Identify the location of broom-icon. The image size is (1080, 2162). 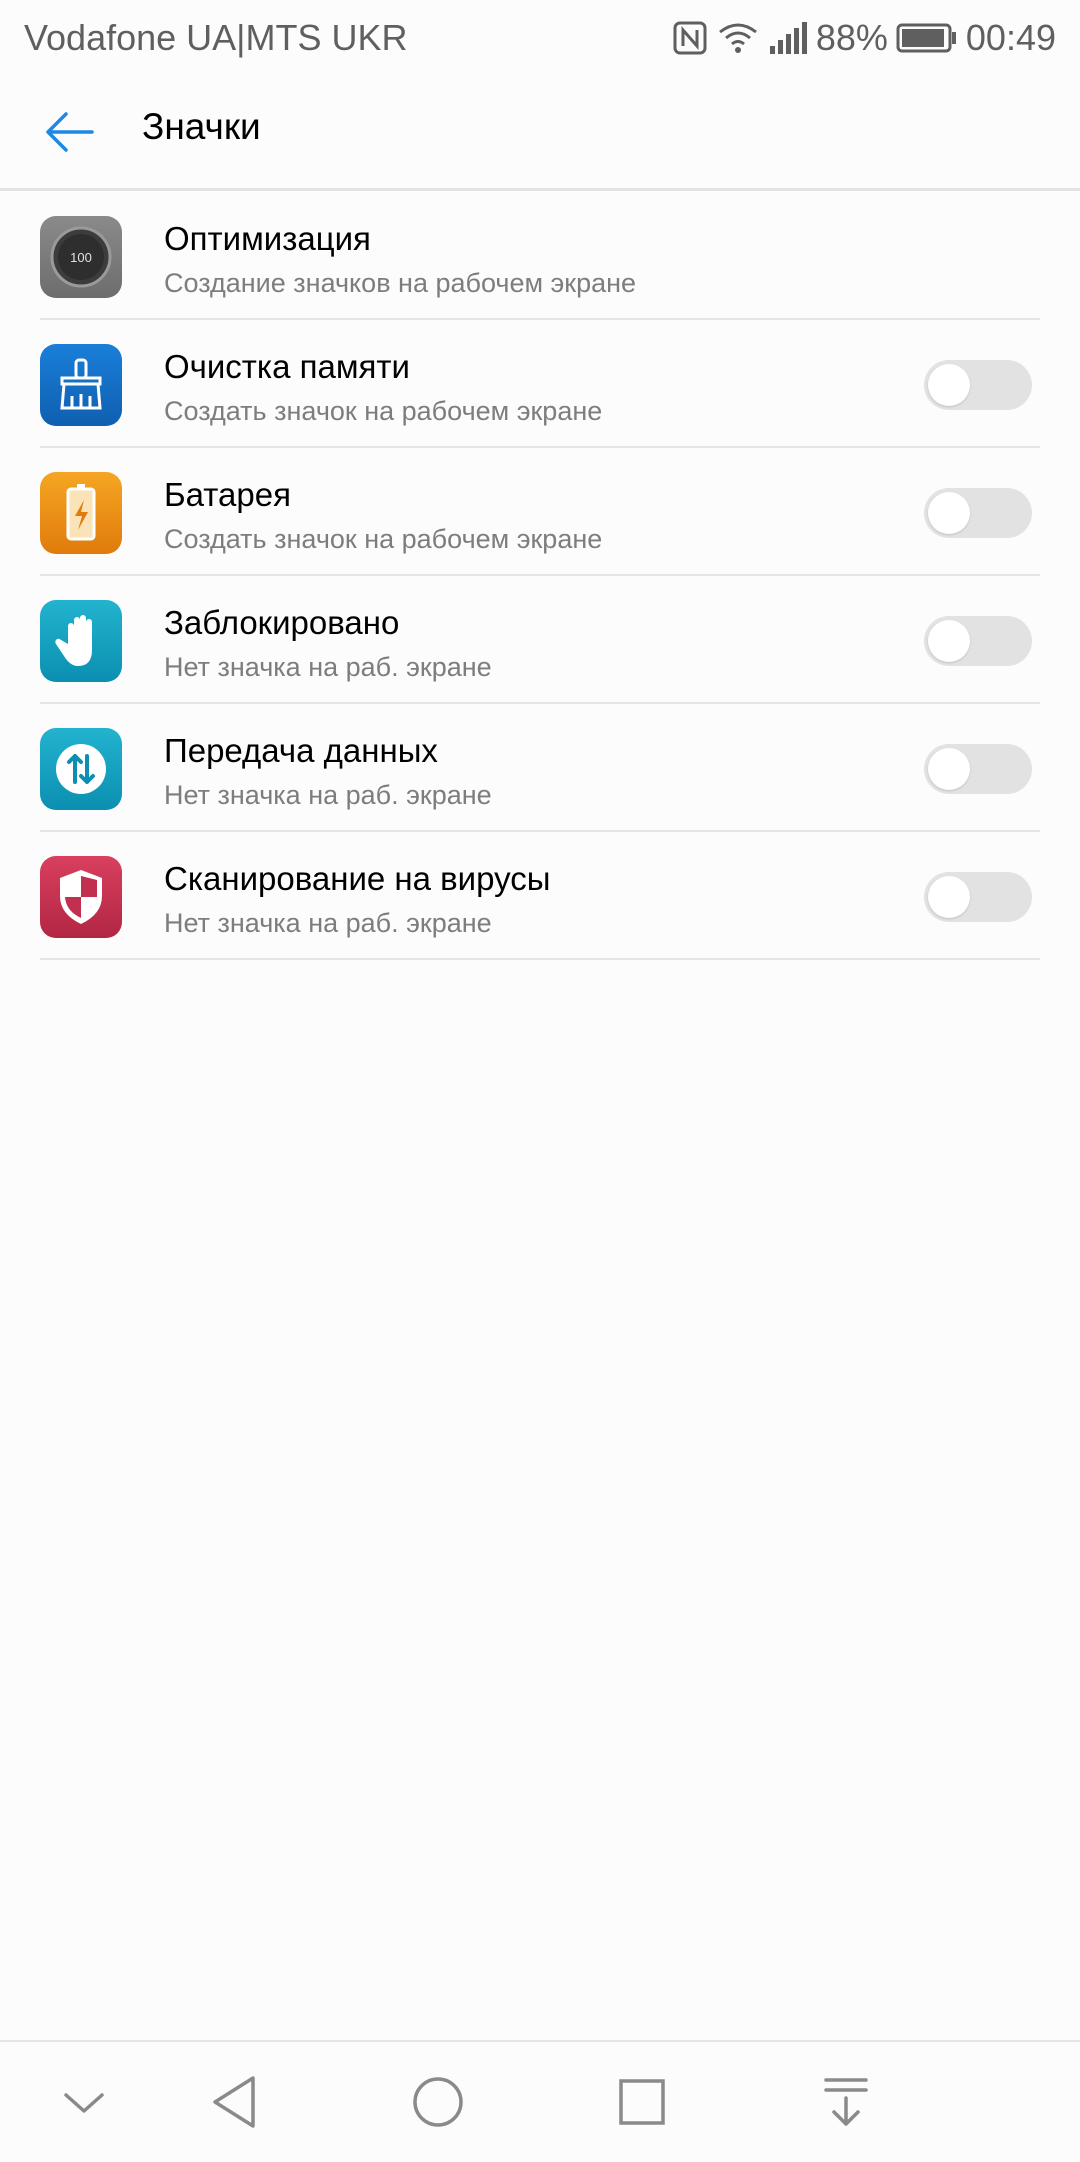
(81, 385).